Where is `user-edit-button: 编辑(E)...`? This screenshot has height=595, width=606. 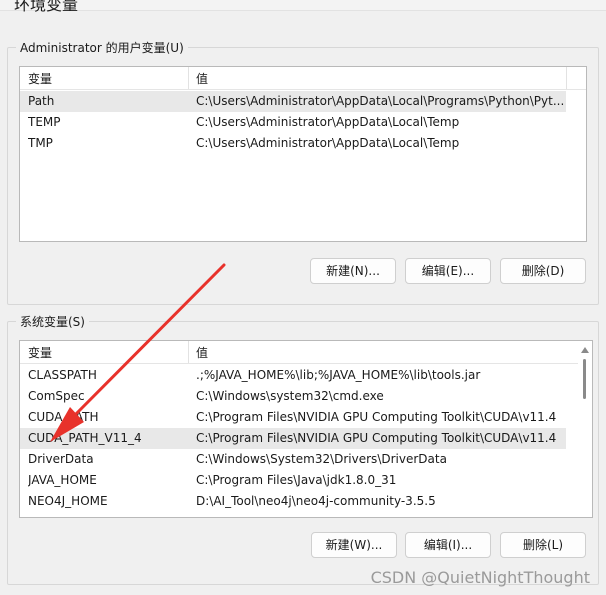 user-edit-button: 编辑(E)... is located at coordinates (448, 271).